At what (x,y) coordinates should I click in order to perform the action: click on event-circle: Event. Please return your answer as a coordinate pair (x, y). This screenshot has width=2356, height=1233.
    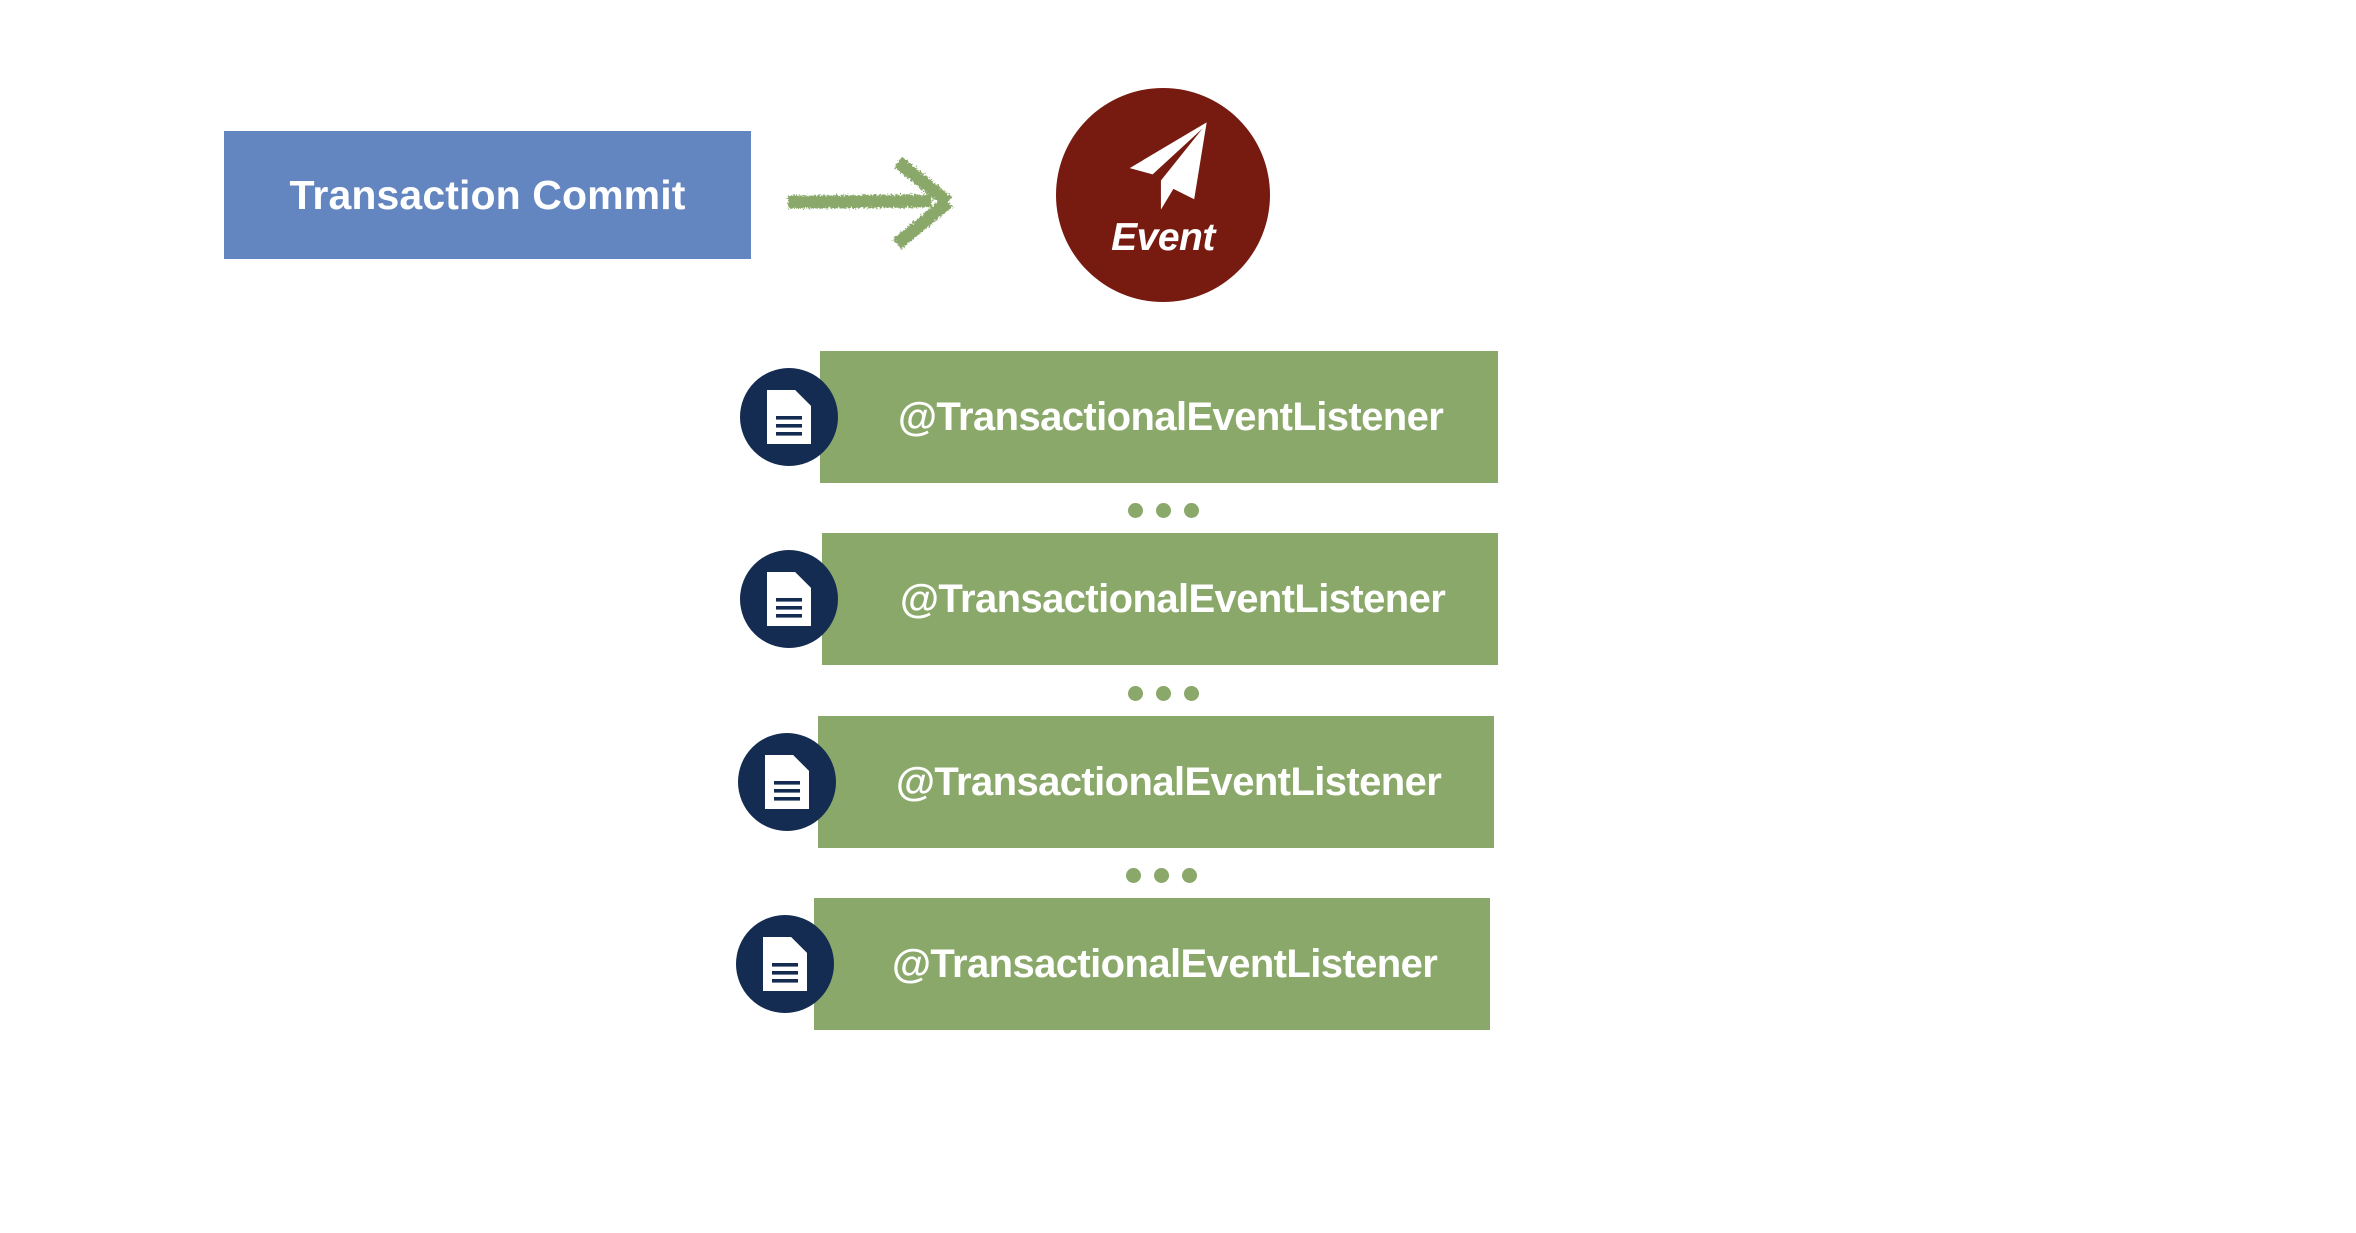
    Looking at the image, I should click on (1163, 195).